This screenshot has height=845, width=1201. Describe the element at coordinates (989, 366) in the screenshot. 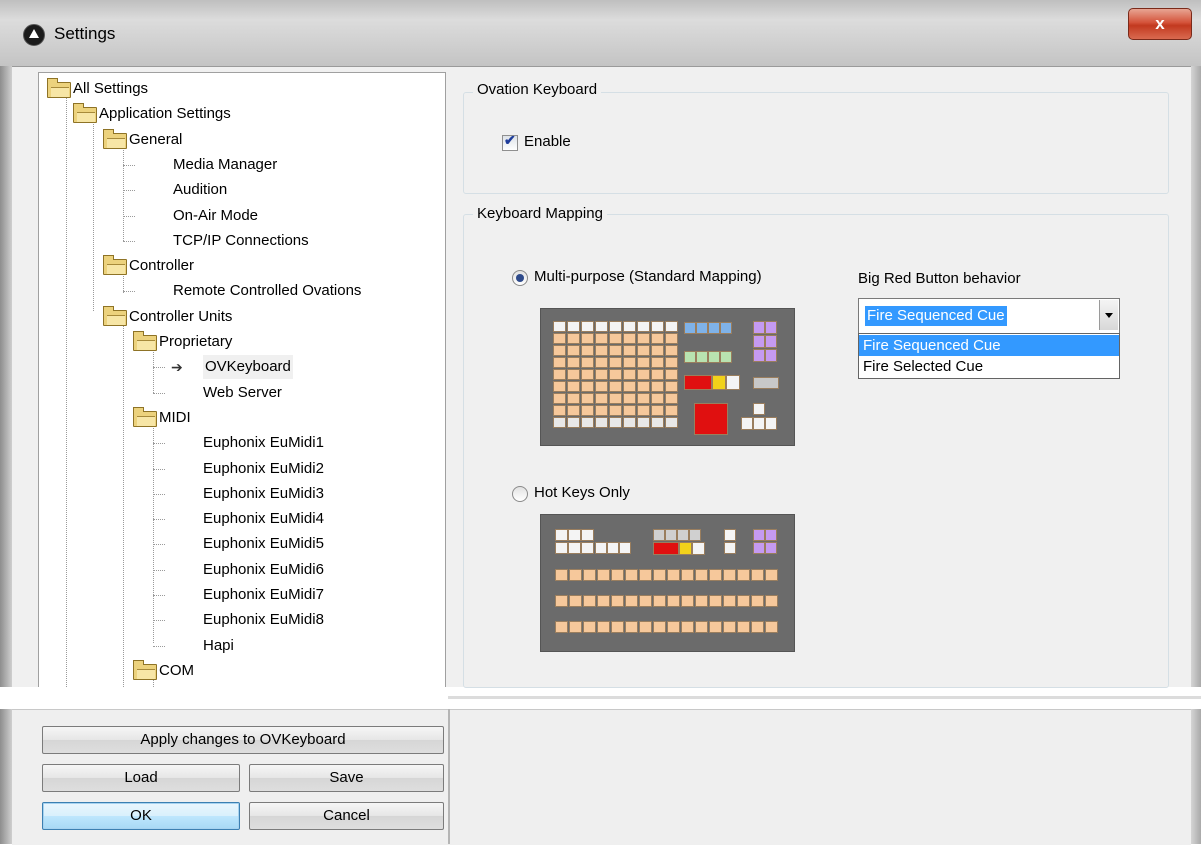

I see `dropdown-option: Fire Selected Cue` at that location.